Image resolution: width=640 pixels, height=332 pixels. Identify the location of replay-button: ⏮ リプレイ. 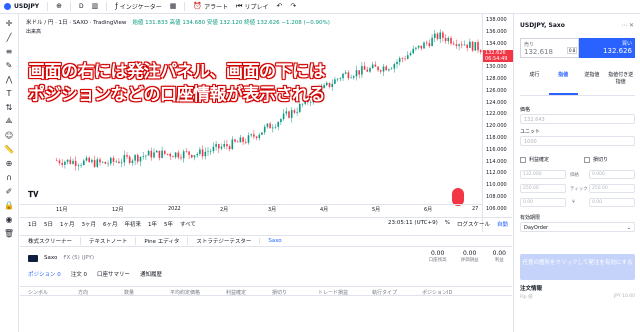
(252, 7).